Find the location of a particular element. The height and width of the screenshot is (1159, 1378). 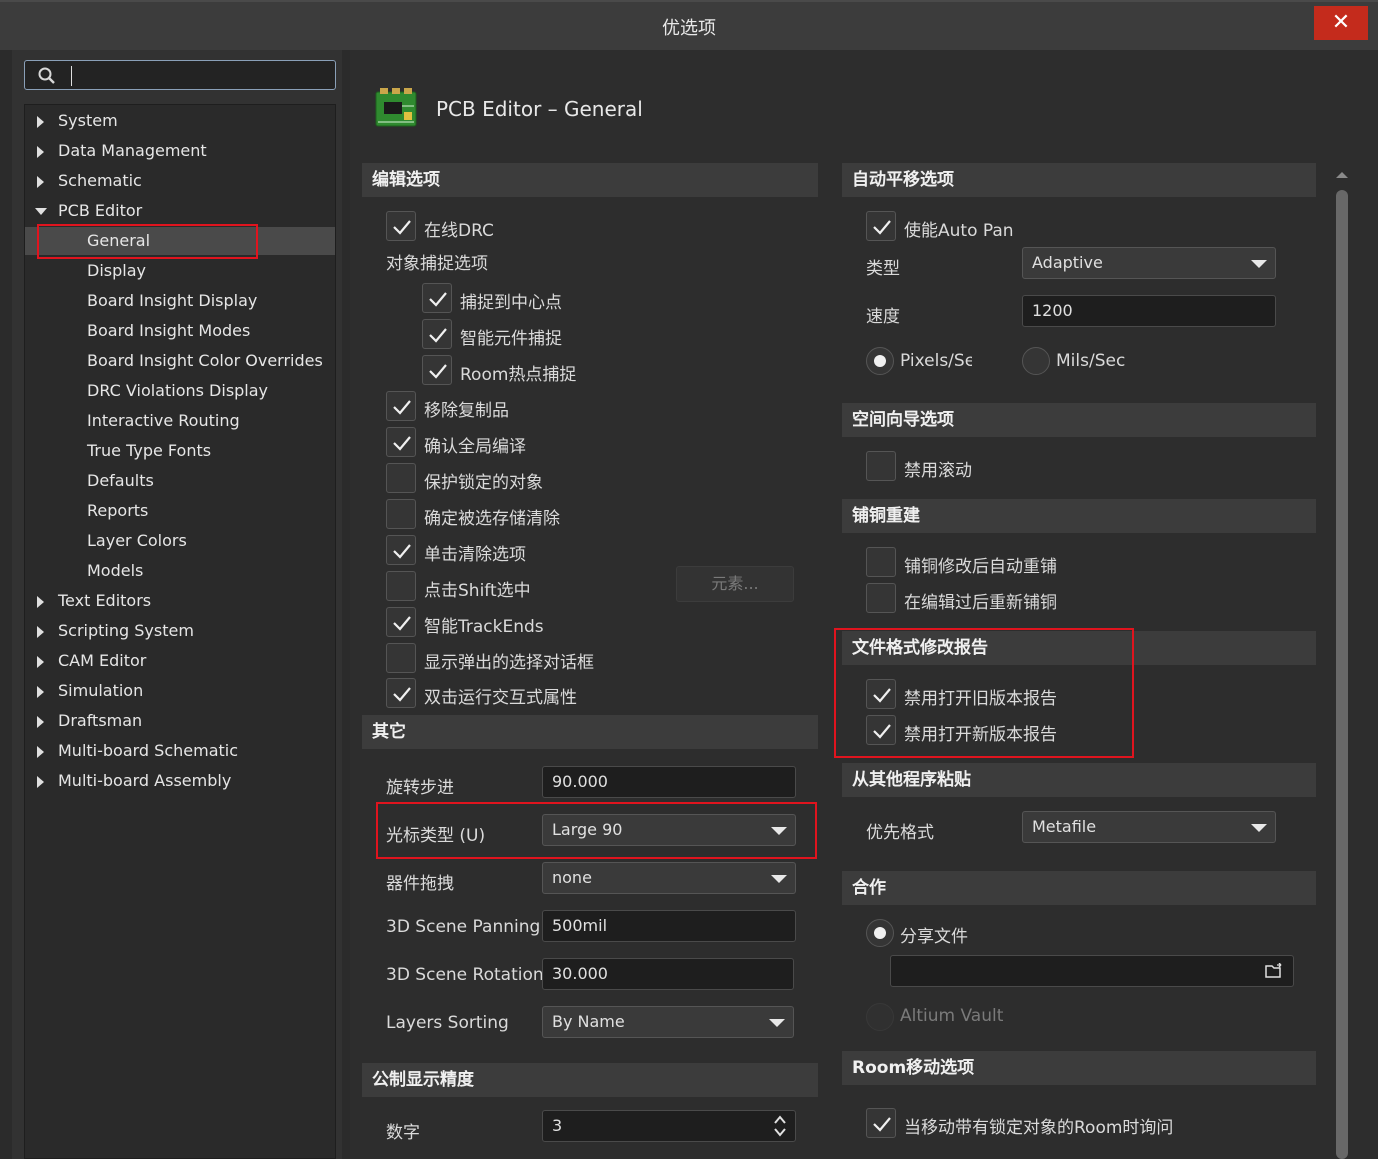

tree-item-interactive-routing: Interactive Routing is located at coordinates (180, 421).